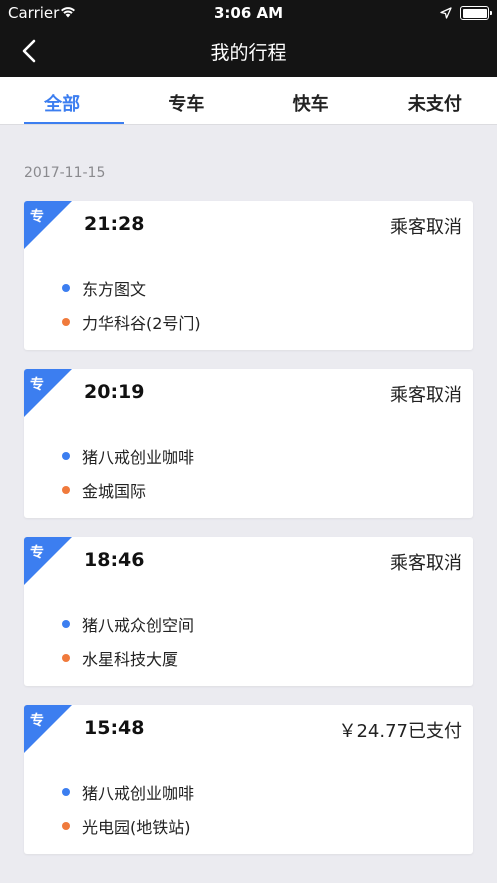 The width and height of the screenshot is (497, 883). What do you see at coordinates (114, 392) in the screenshot?
I see `trip-time: 20:19` at bounding box center [114, 392].